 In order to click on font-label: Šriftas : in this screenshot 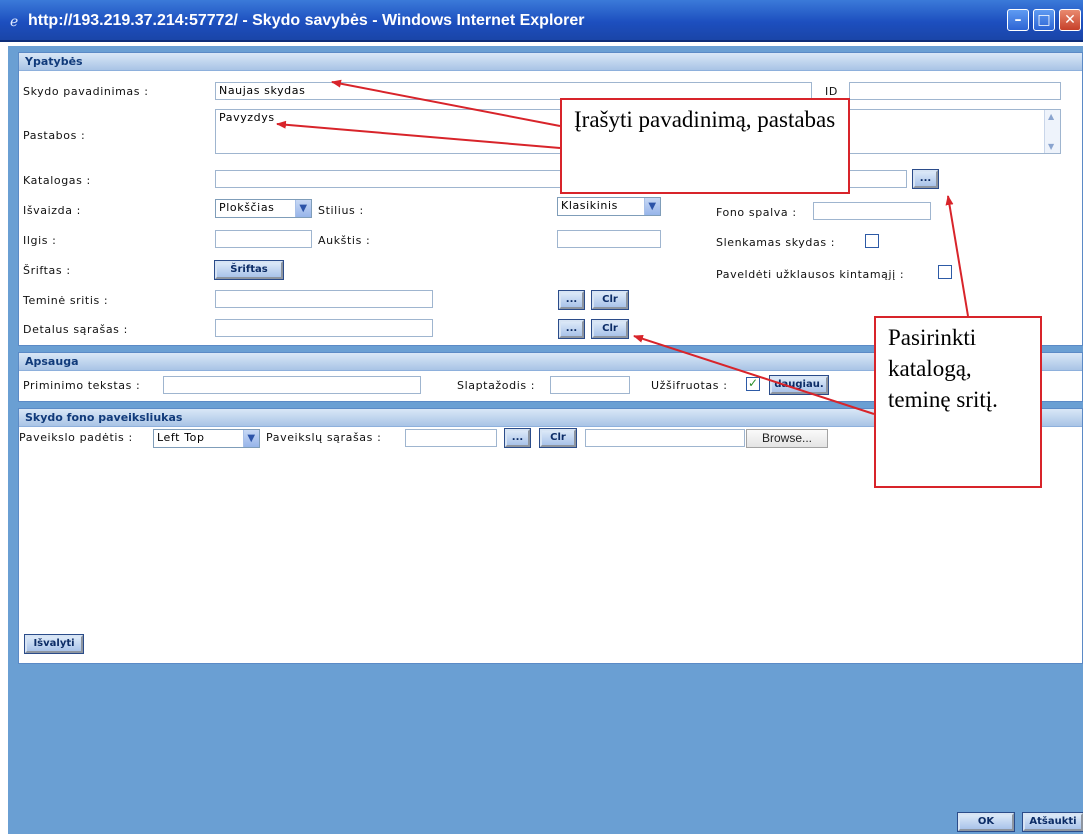, I will do `click(47, 270)`.